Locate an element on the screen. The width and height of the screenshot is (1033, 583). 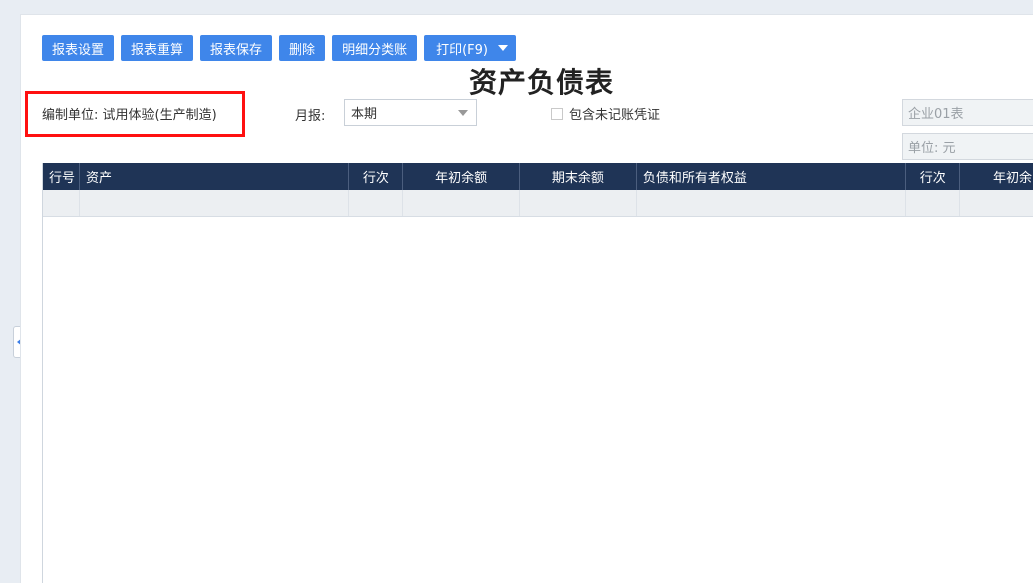
column-header-row-no: 行号 is located at coordinates (61, 176).